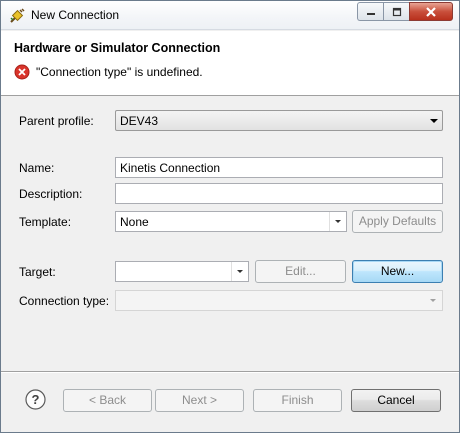 The height and width of the screenshot is (433, 460). Describe the element at coordinates (75, 15) in the screenshot. I see `window-title: New Connection` at that location.